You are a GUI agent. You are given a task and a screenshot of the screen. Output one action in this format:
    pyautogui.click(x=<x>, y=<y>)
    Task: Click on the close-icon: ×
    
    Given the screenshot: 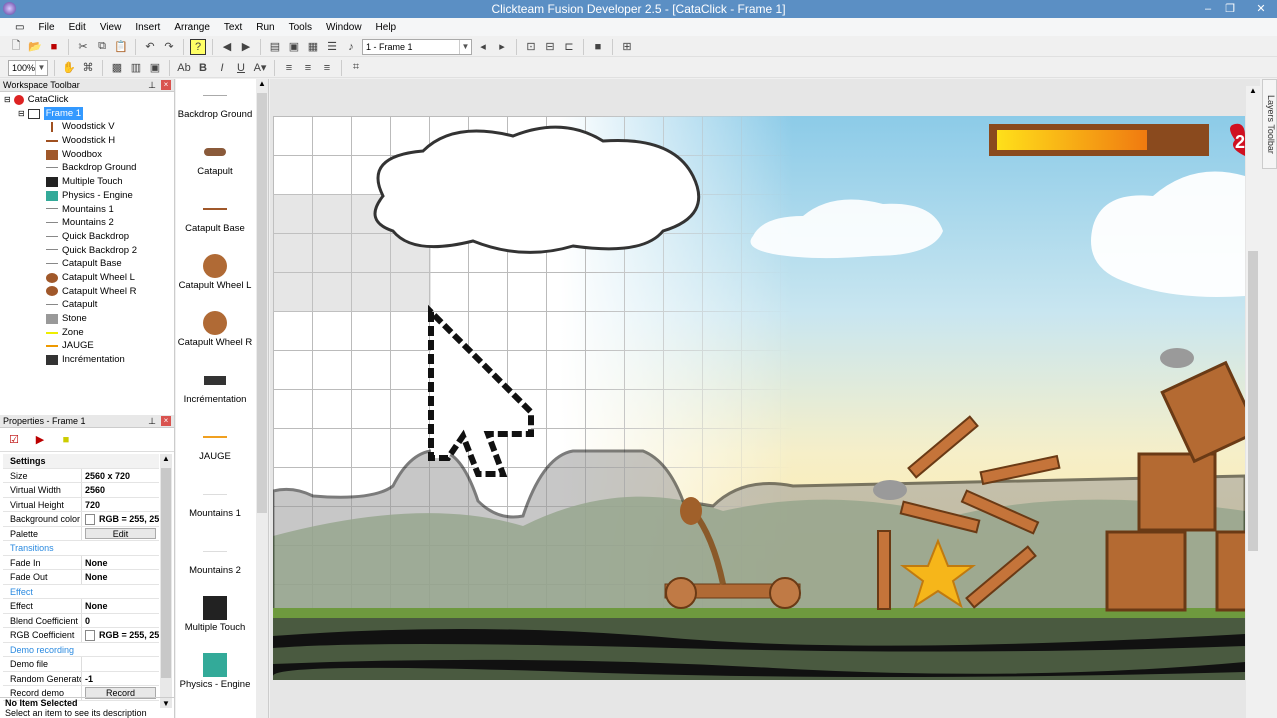 What is the action you would take?
    pyautogui.click(x=166, y=421)
    